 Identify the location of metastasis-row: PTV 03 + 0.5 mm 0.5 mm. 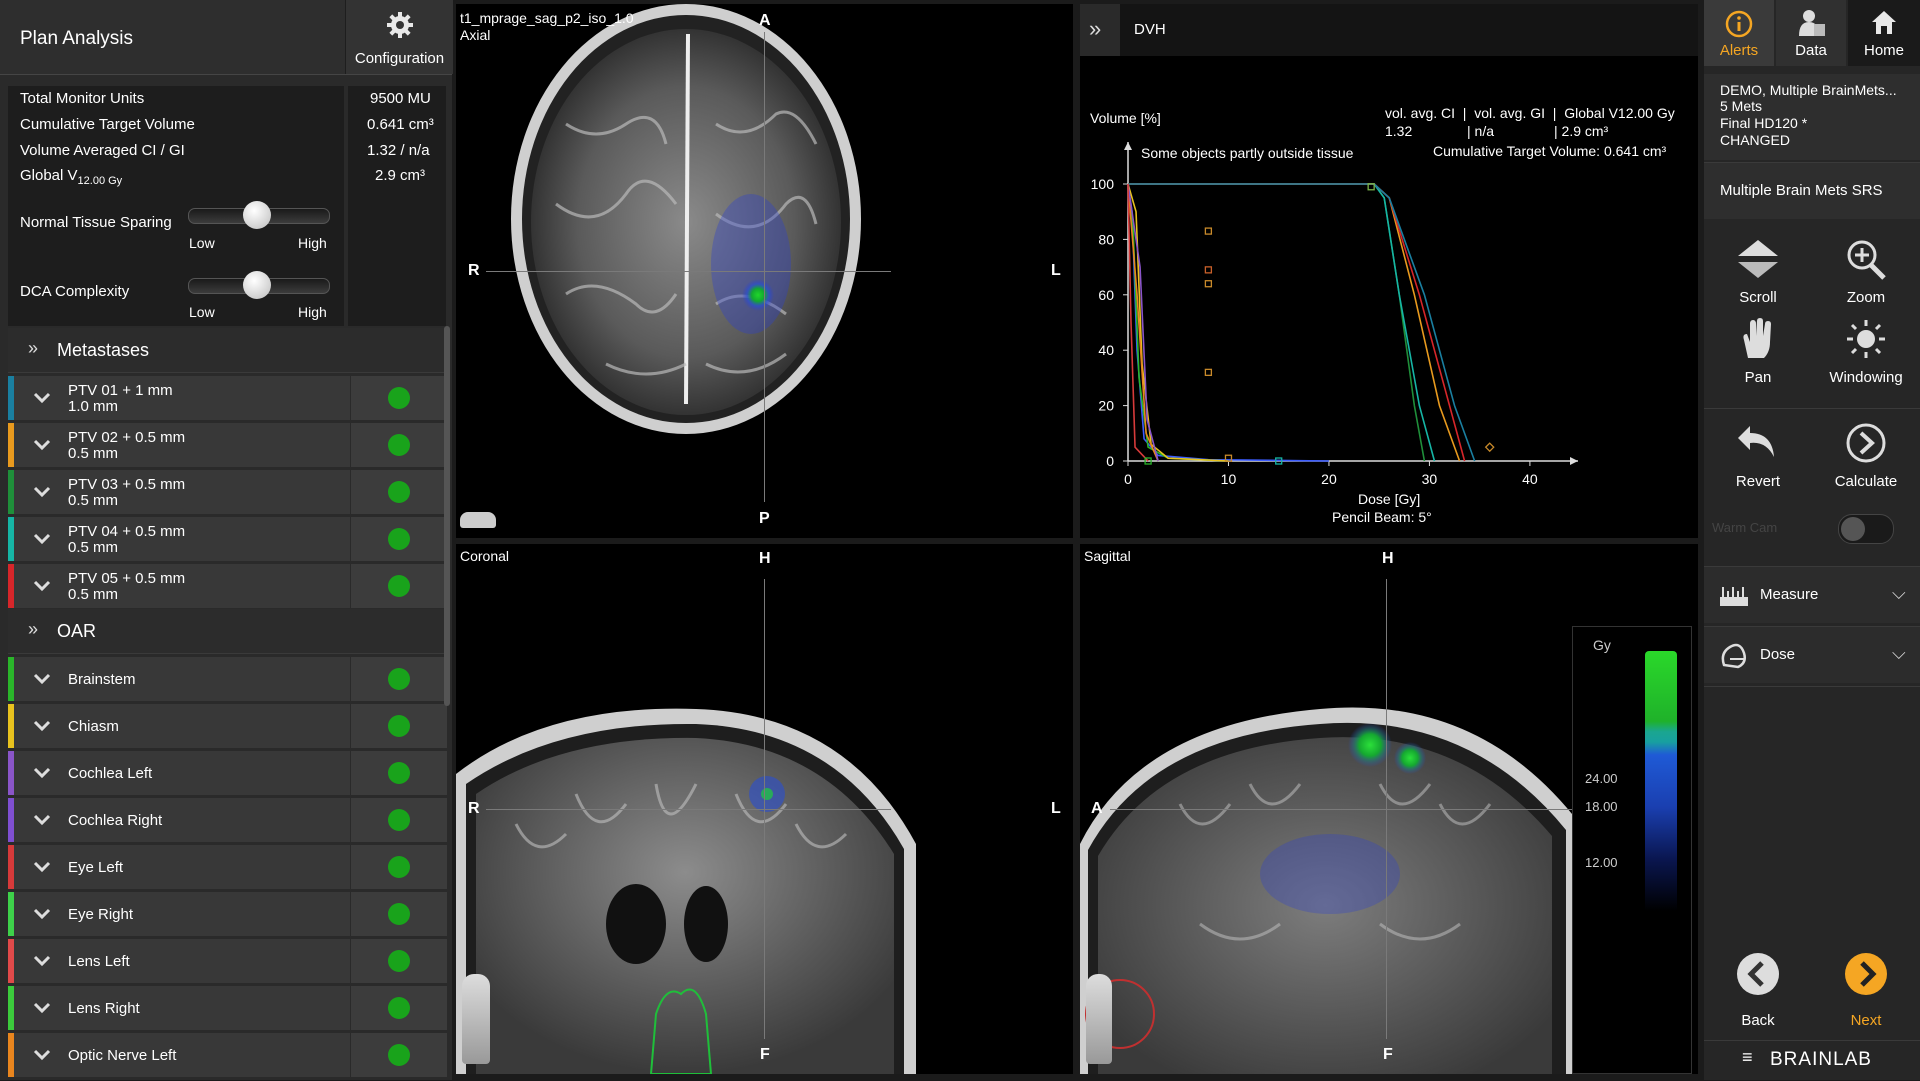
(227, 492).